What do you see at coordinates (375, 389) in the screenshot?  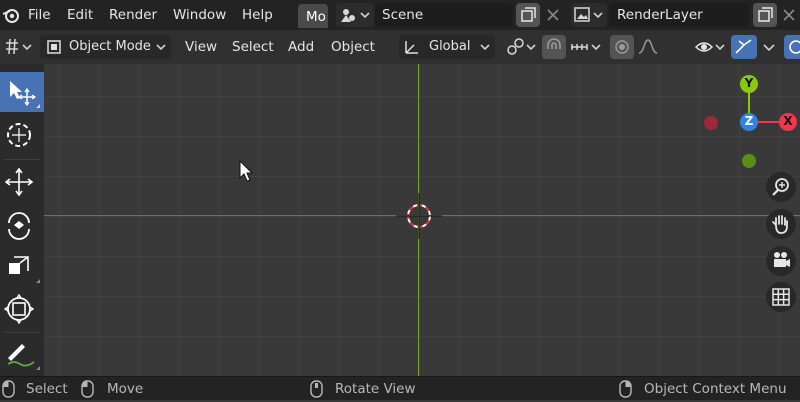 I see `status-rotate-label: Rotate View` at bounding box center [375, 389].